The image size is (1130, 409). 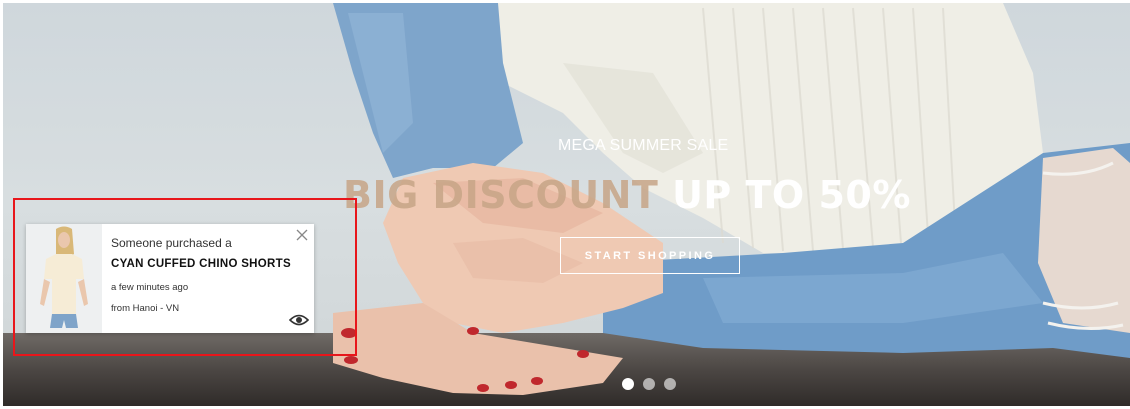 I want to click on headline-accent: BIG DISCOUNT, so click(x=501, y=195).